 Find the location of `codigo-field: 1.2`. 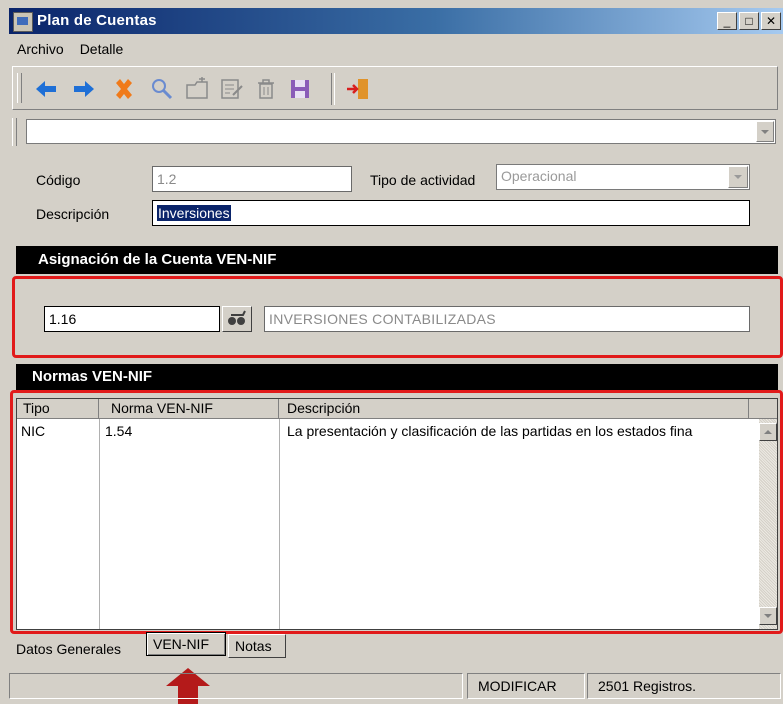

codigo-field: 1.2 is located at coordinates (252, 179).